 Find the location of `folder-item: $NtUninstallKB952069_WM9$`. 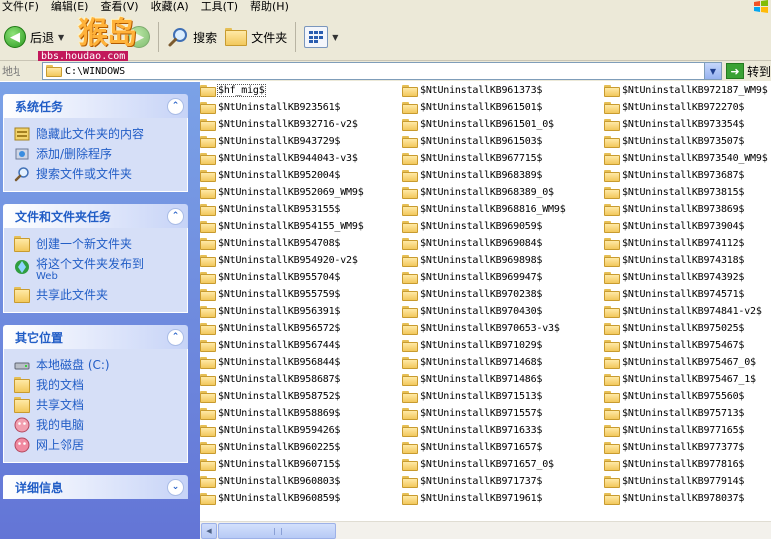

folder-item: $NtUninstallKB952069_WM9$ is located at coordinates (300, 192).